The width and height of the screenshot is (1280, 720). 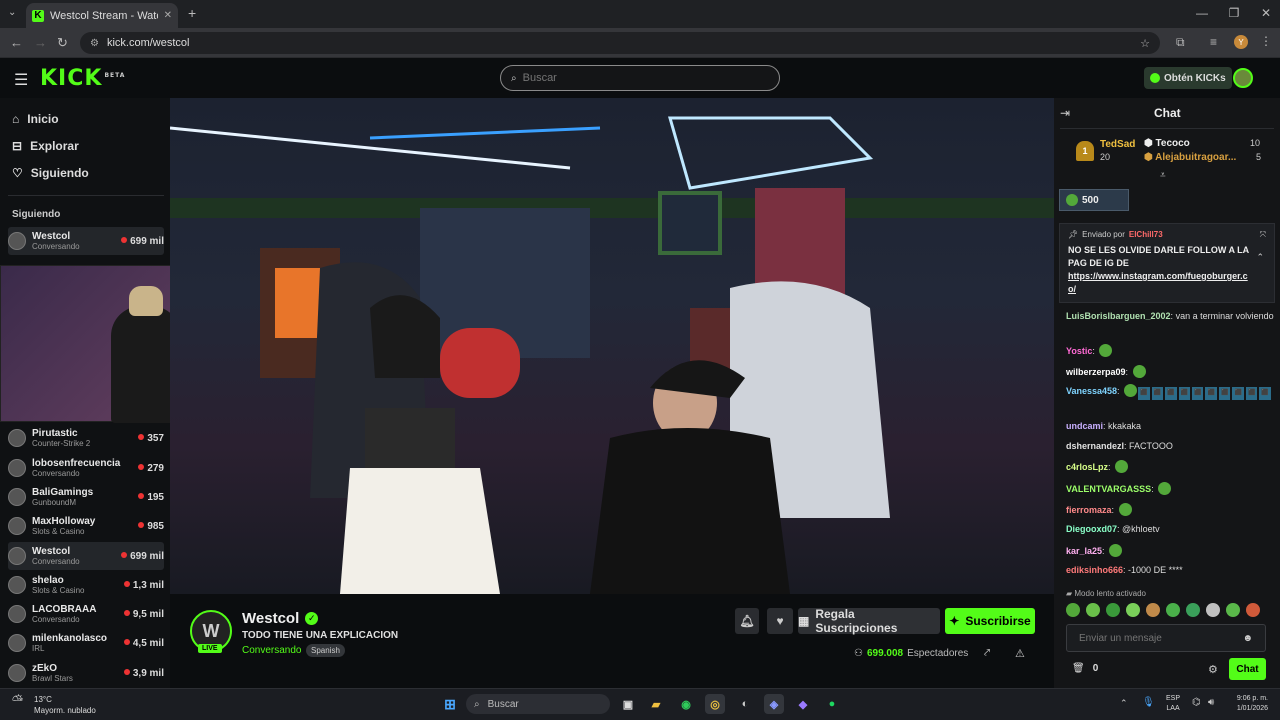 I want to click on leader-name: ⬢ Tecoco, so click(x=1167, y=143).